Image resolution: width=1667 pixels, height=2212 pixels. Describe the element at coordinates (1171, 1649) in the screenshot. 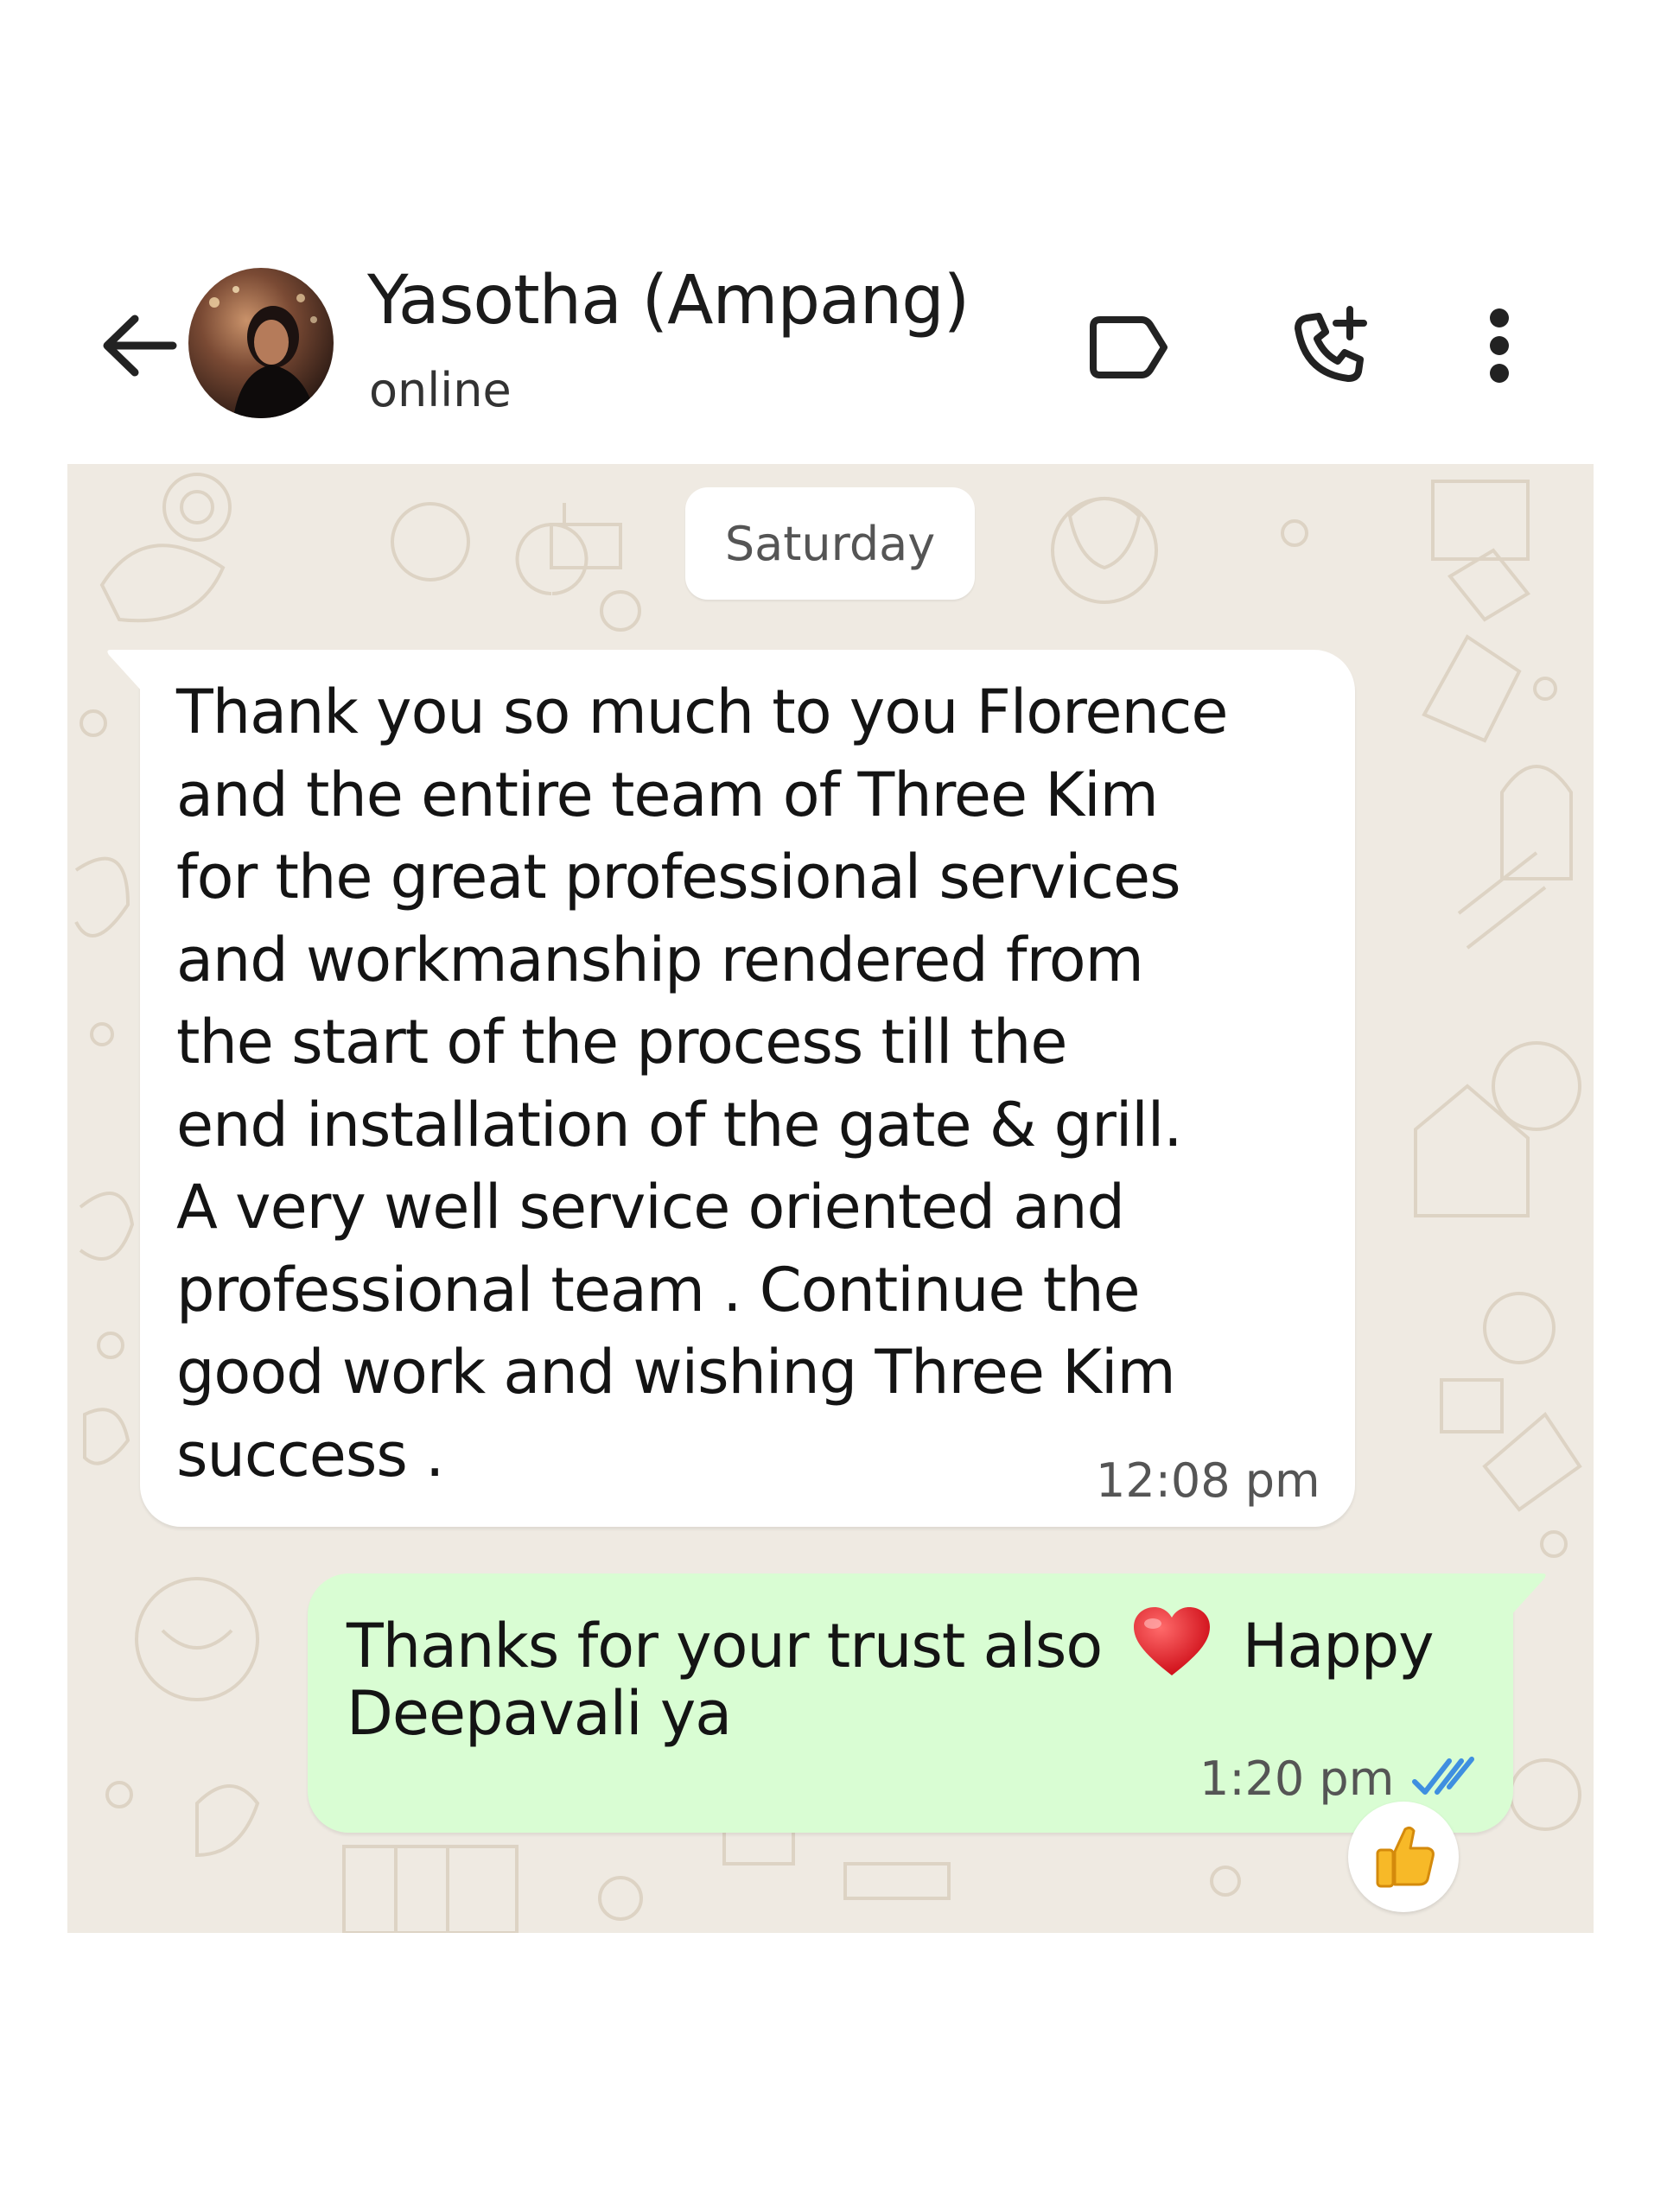

I see `heart-emoji` at that location.